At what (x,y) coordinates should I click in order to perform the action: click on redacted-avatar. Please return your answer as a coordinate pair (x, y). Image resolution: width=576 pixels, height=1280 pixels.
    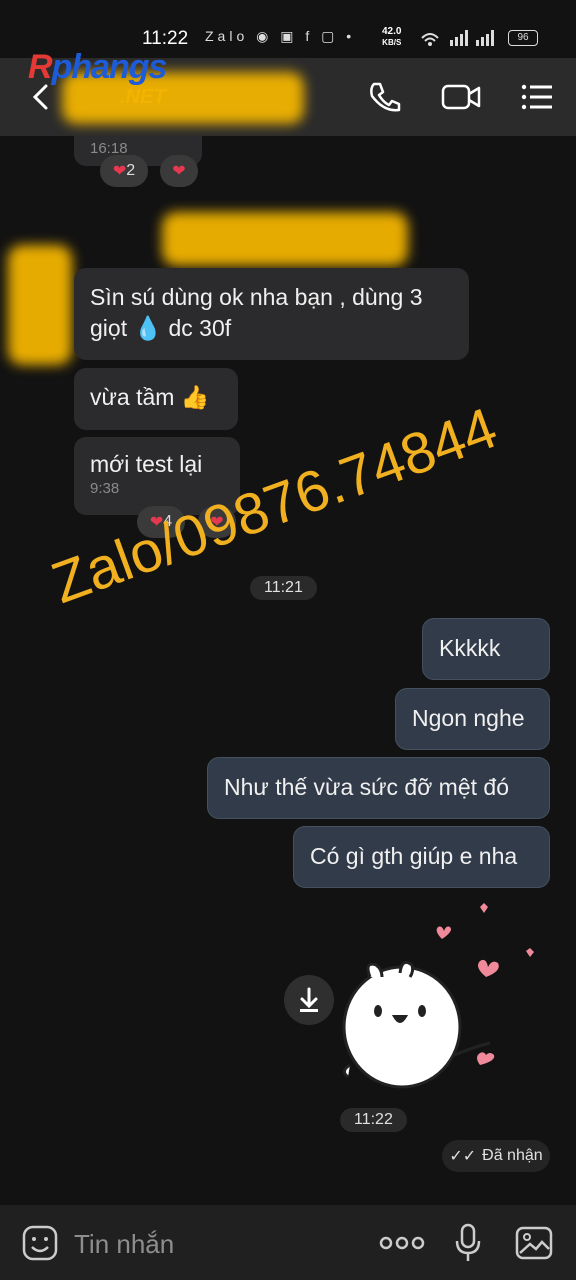
    Looking at the image, I should click on (40, 305).